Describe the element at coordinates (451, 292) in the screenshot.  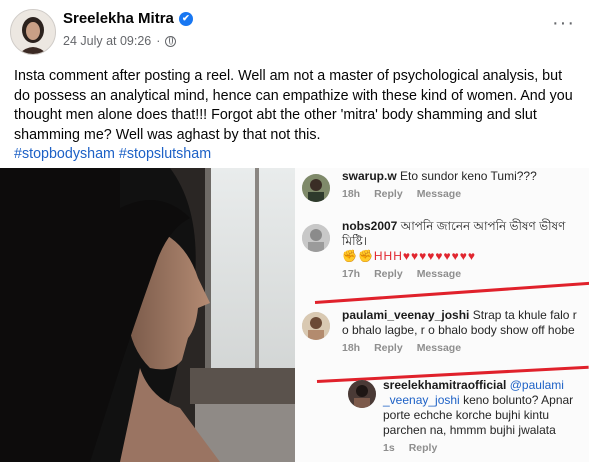
I see `red-underline` at that location.